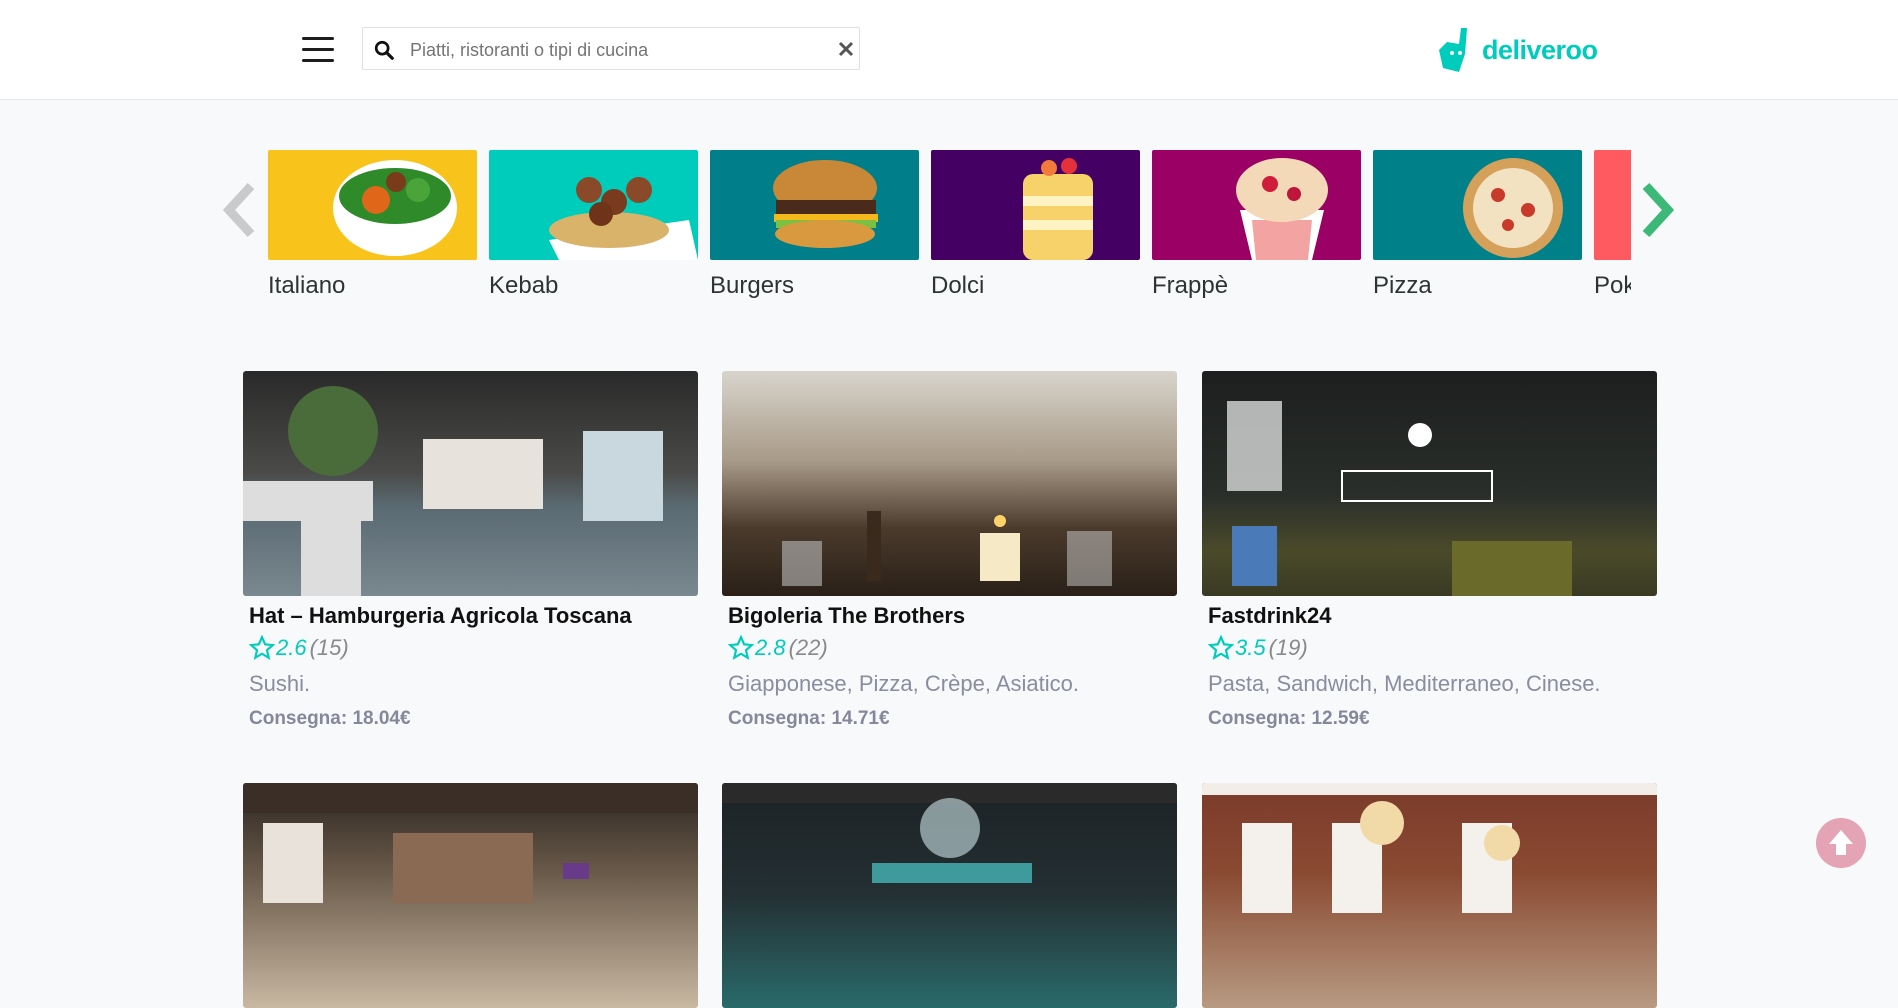 The width and height of the screenshot is (1898, 1008). What do you see at coordinates (809, 718) in the screenshot?
I see `delivery-fee: Consegna: 14.71€` at bounding box center [809, 718].